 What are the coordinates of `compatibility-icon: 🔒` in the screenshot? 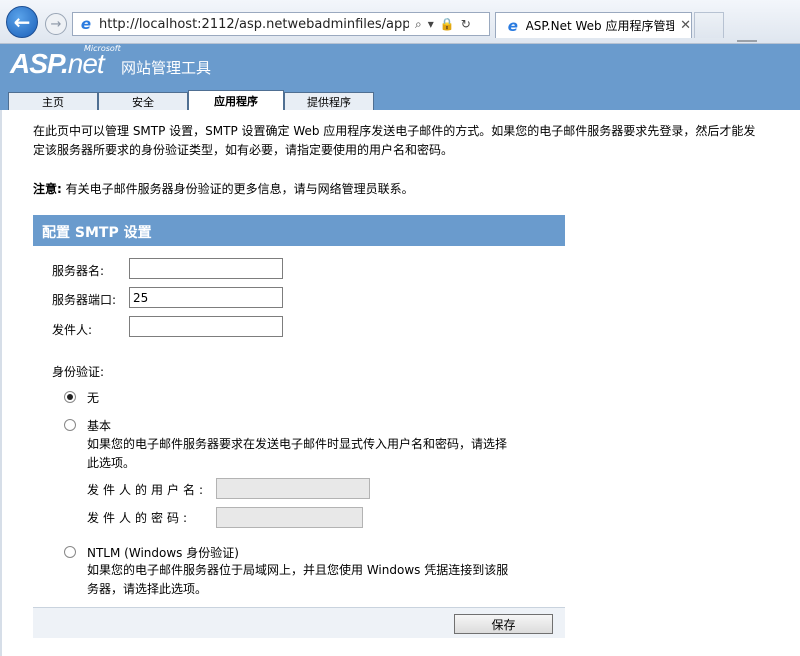 It's located at (447, 24).